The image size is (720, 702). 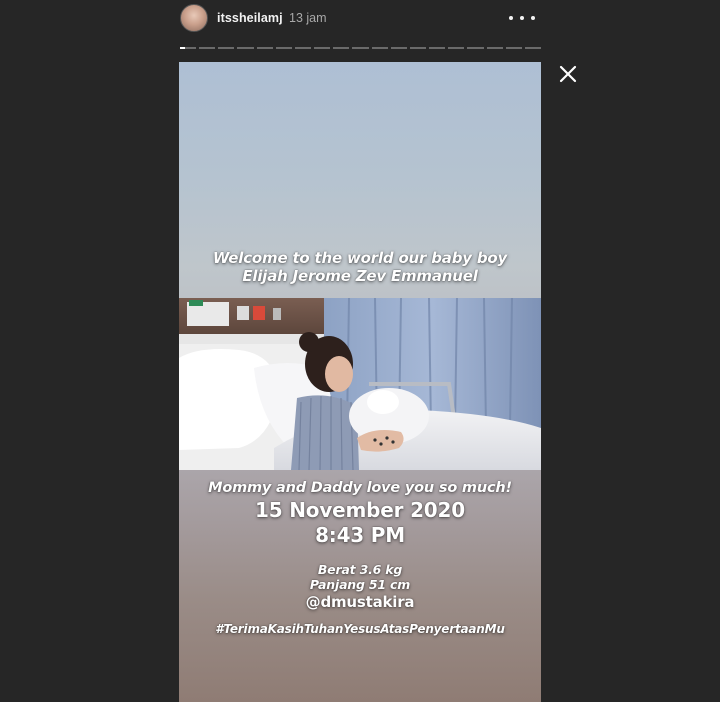 What do you see at coordinates (568, 74) in the screenshot?
I see `close-icon` at bounding box center [568, 74].